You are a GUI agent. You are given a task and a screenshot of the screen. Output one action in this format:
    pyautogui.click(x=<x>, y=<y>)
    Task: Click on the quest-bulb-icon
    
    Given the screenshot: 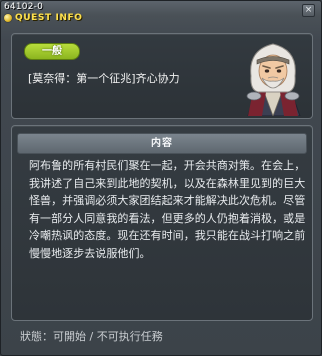 What is the action you would take?
    pyautogui.click(x=8, y=18)
    